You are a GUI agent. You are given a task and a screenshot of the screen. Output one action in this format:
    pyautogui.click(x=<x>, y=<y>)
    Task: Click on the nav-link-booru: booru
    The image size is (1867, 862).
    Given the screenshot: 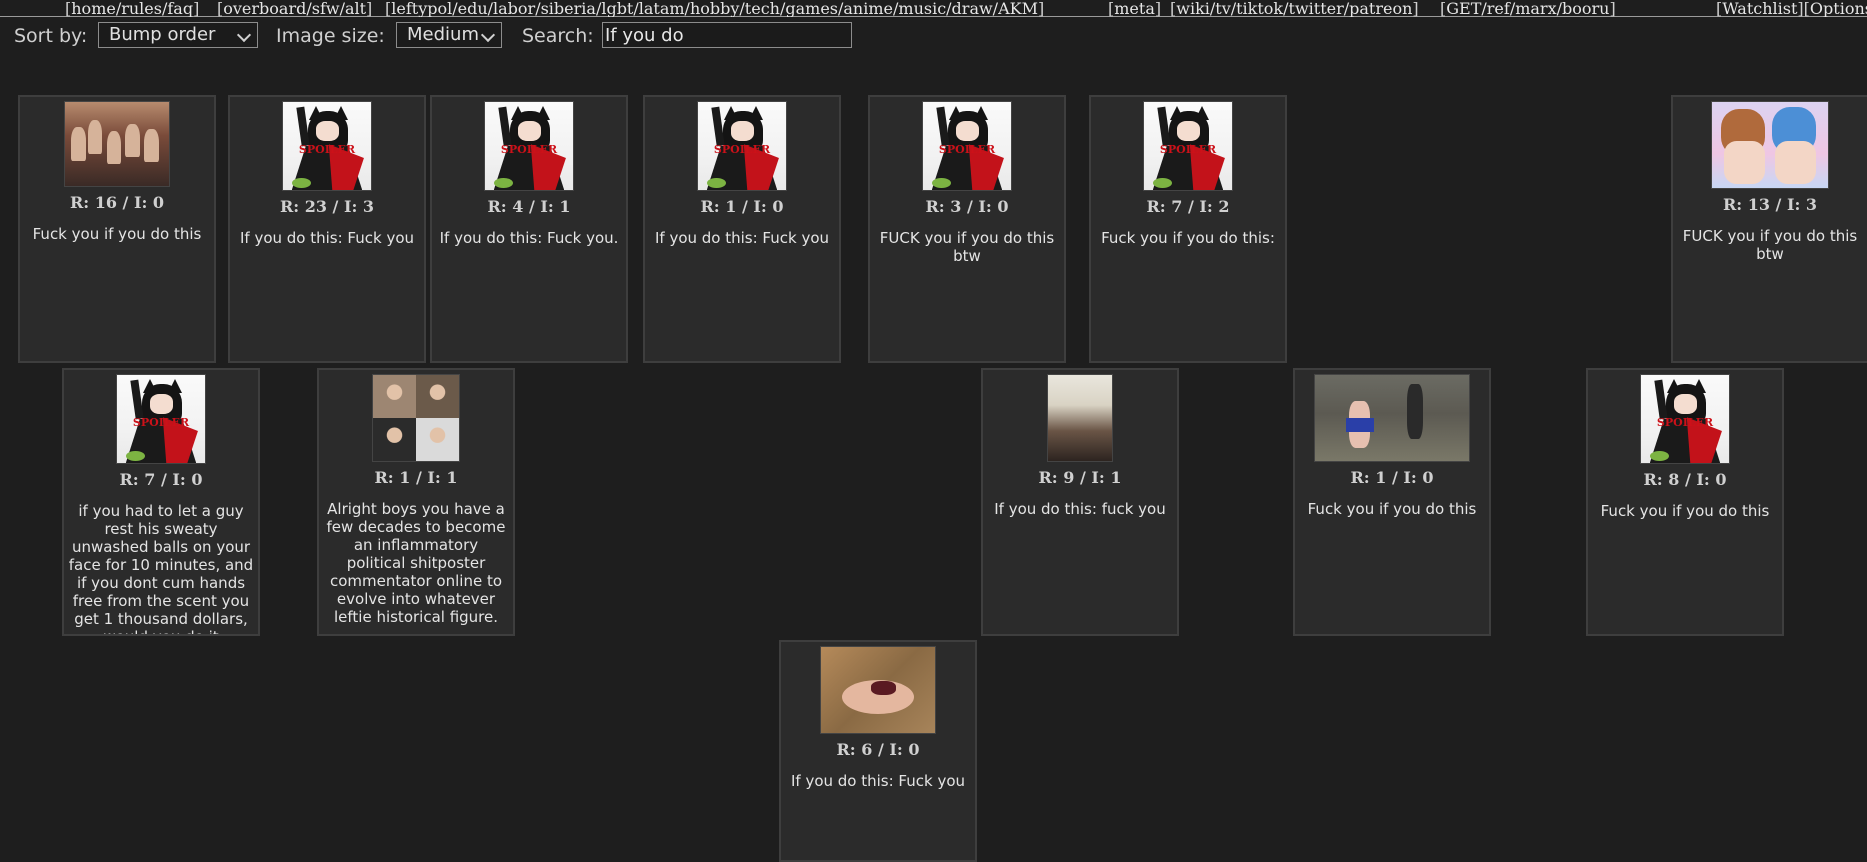 What is the action you would take?
    pyautogui.click(x=1586, y=8)
    